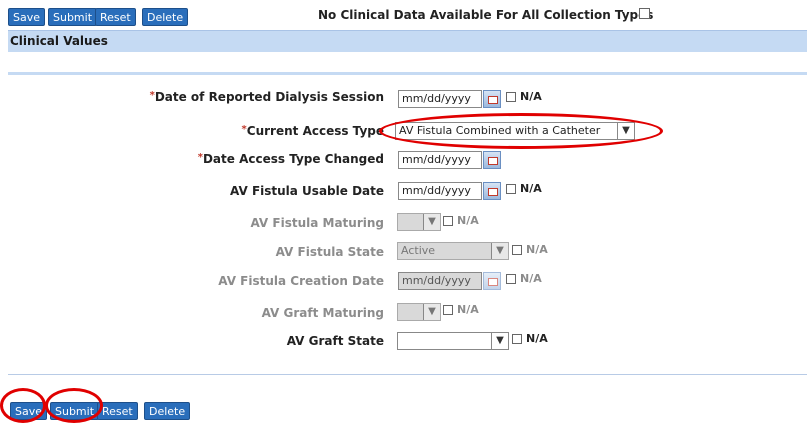 The image size is (807, 423). I want to click on av-fistula-maturing-label: AV Fistula Maturing, so click(317, 223).